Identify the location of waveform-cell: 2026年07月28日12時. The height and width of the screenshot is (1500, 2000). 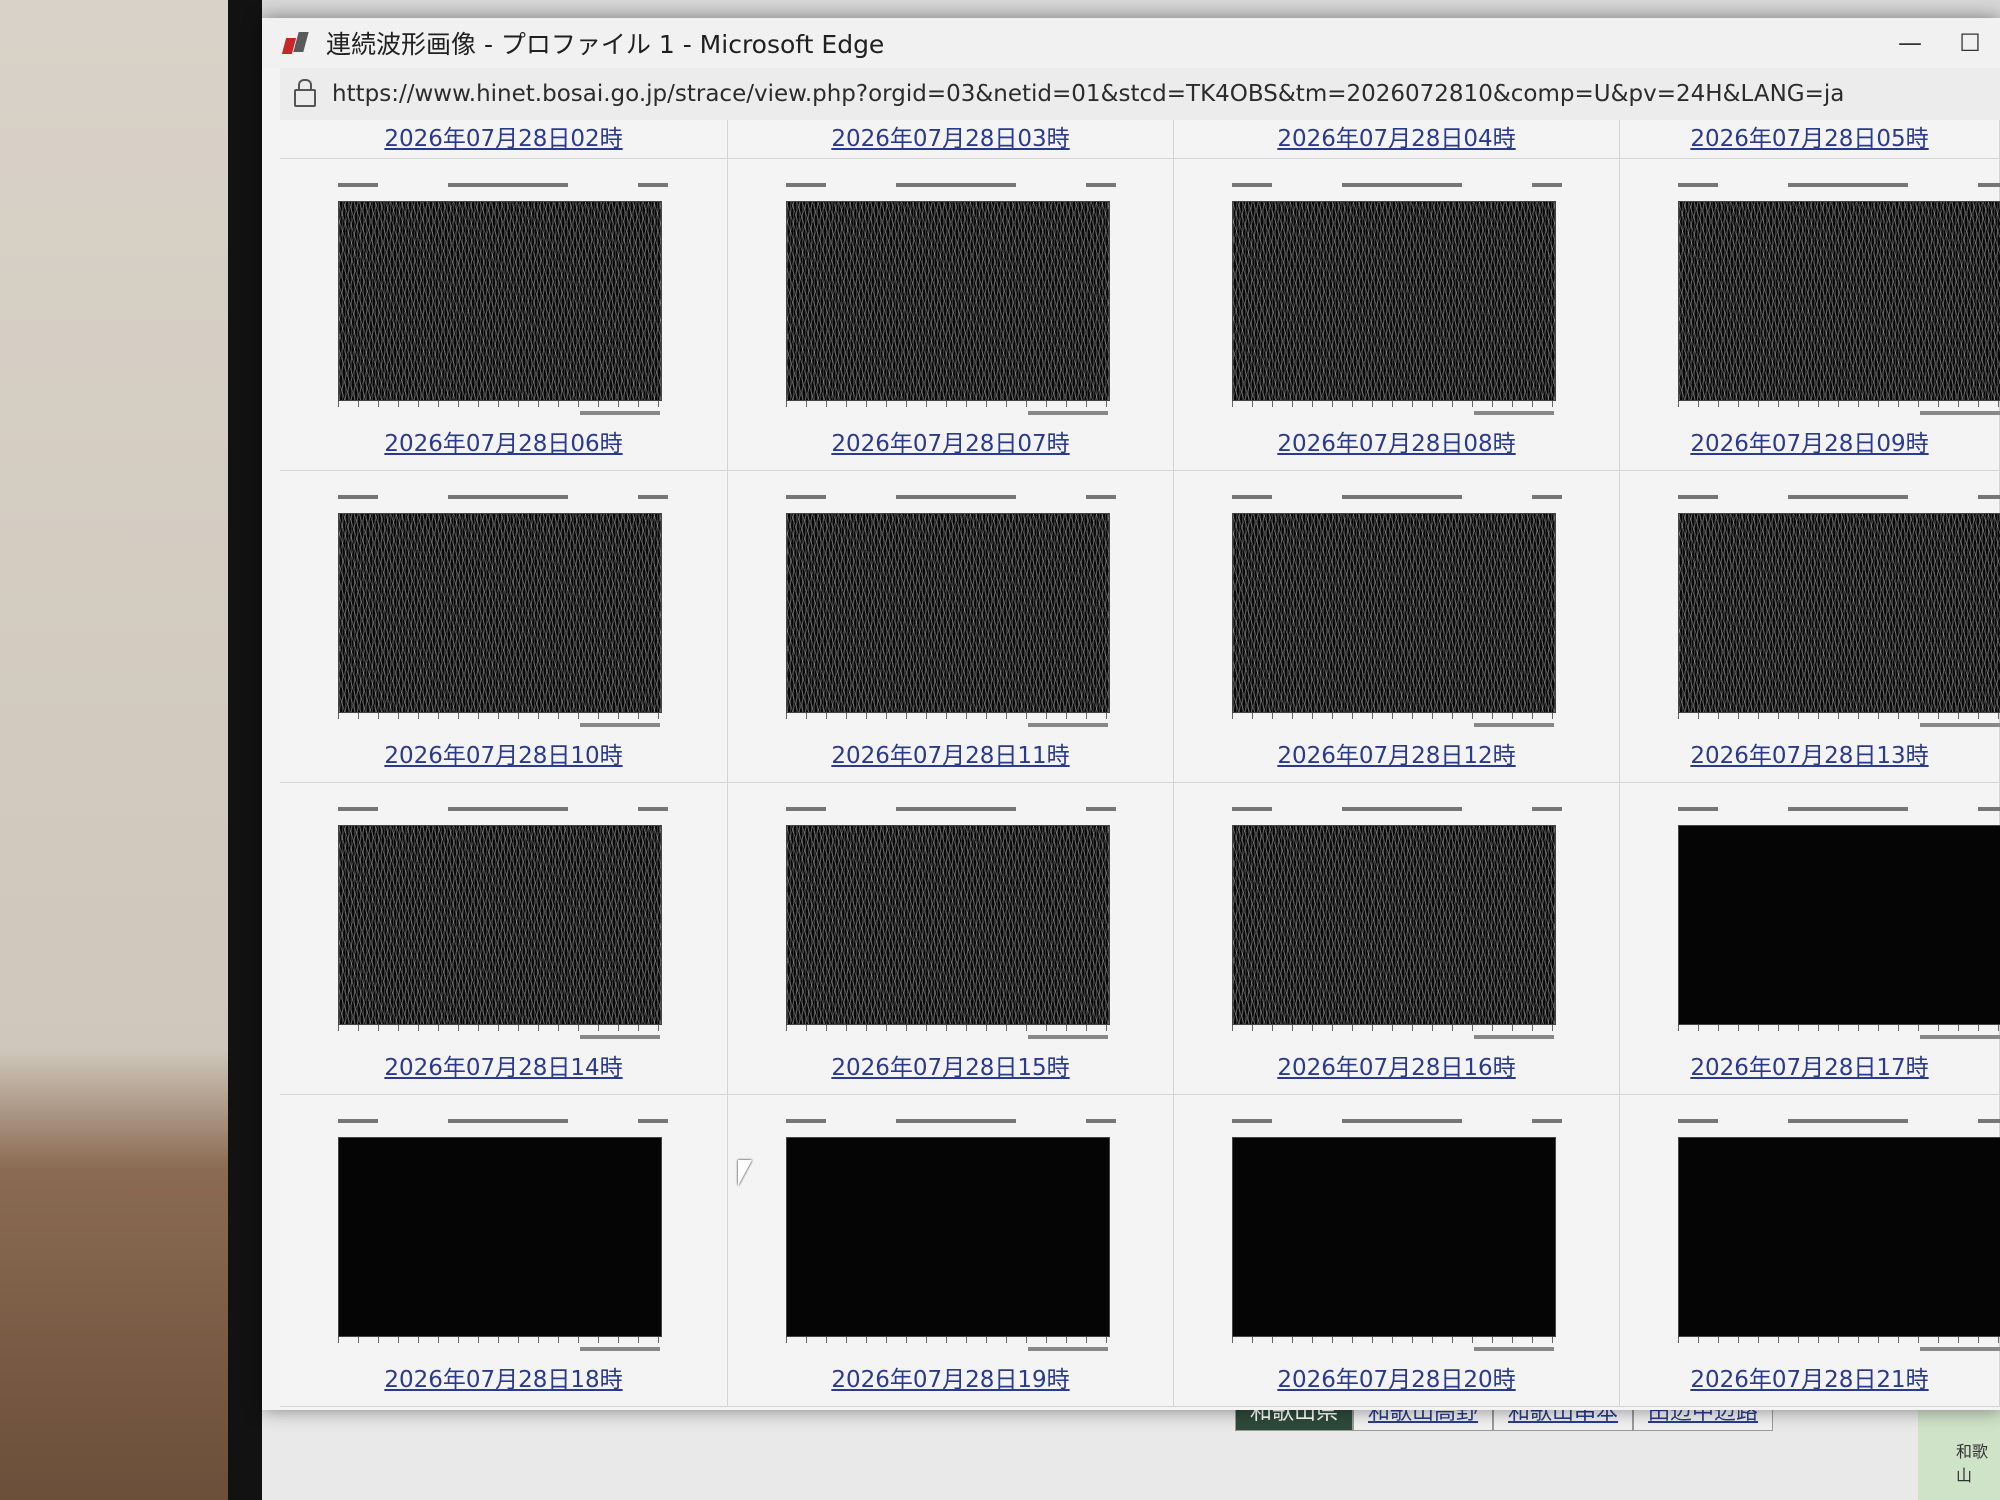
(1397, 627).